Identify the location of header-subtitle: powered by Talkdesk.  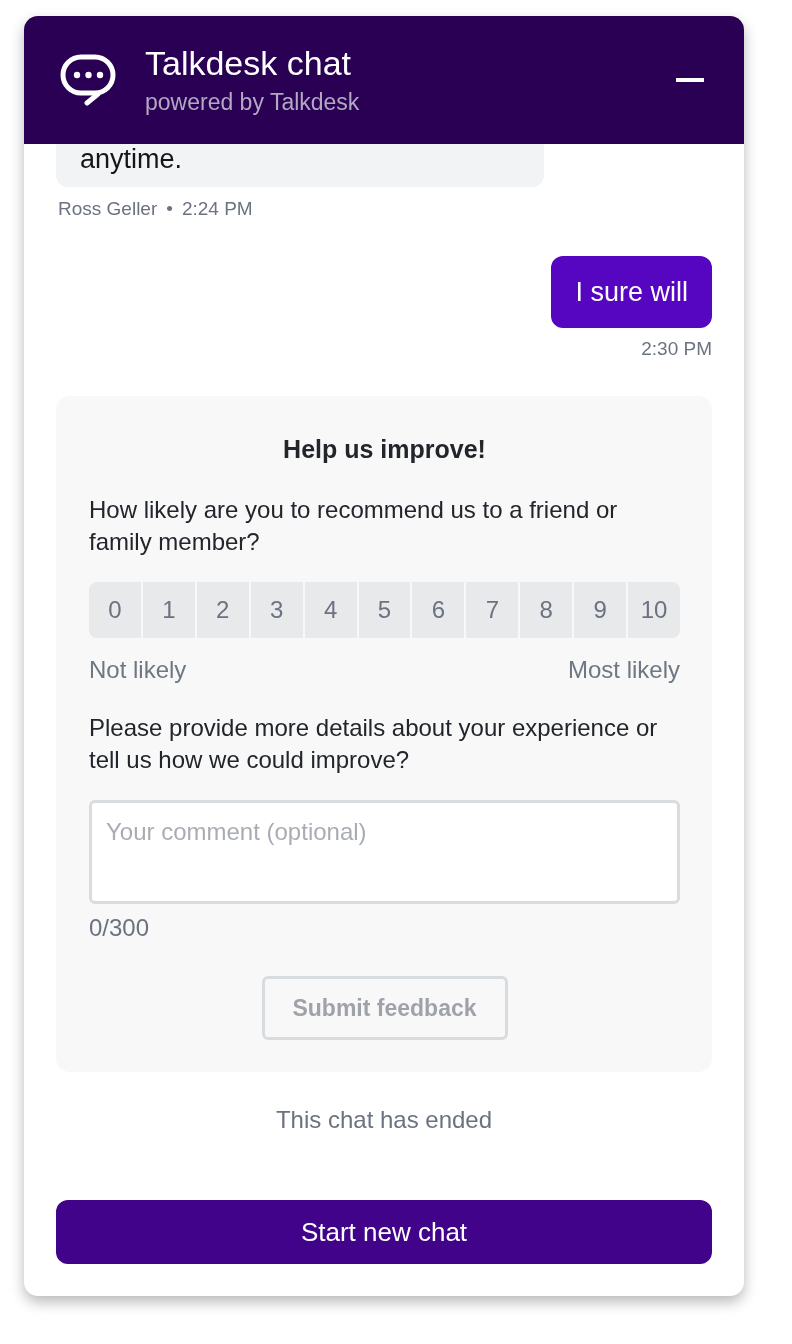
(252, 102).